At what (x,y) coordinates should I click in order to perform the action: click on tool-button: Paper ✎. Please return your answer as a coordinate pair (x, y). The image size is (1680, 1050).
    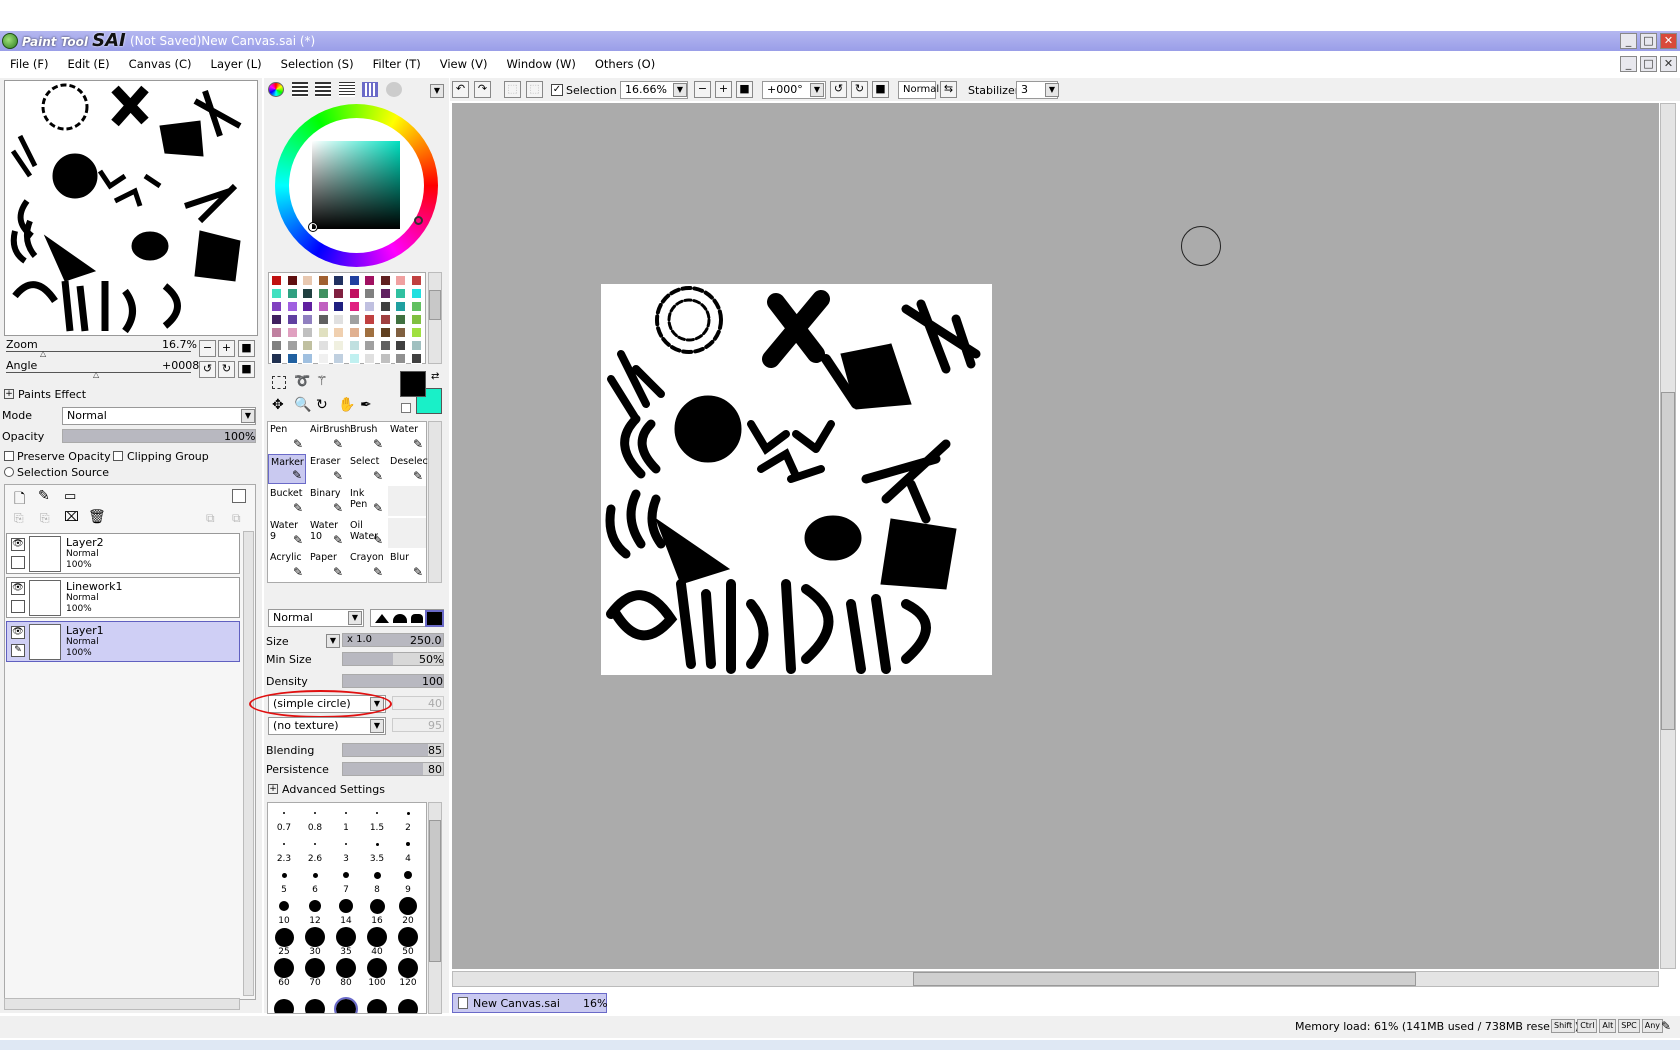
    Looking at the image, I should click on (327, 565).